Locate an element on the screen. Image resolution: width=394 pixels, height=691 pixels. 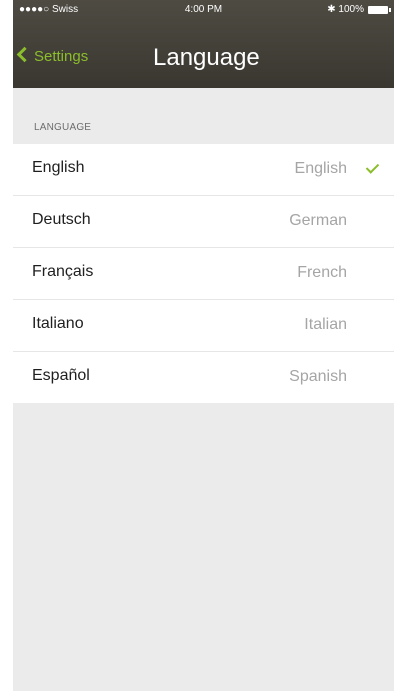
language-native-name: English is located at coordinates (58, 167).